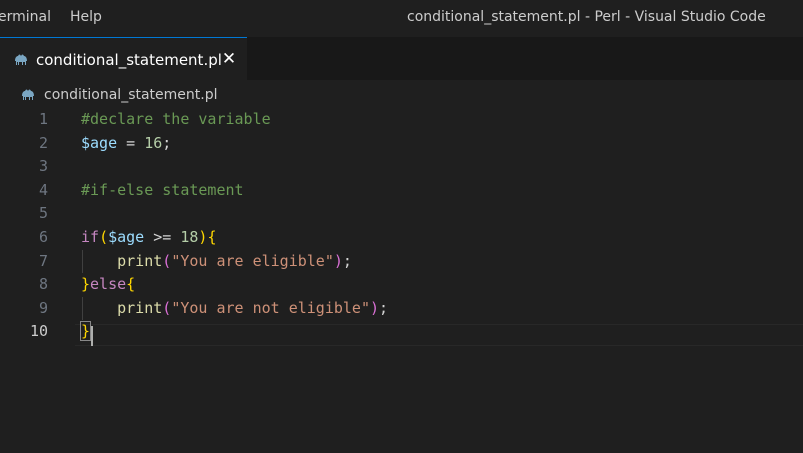  Describe the element at coordinates (43, 189) in the screenshot. I see `line-number: 4` at that location.